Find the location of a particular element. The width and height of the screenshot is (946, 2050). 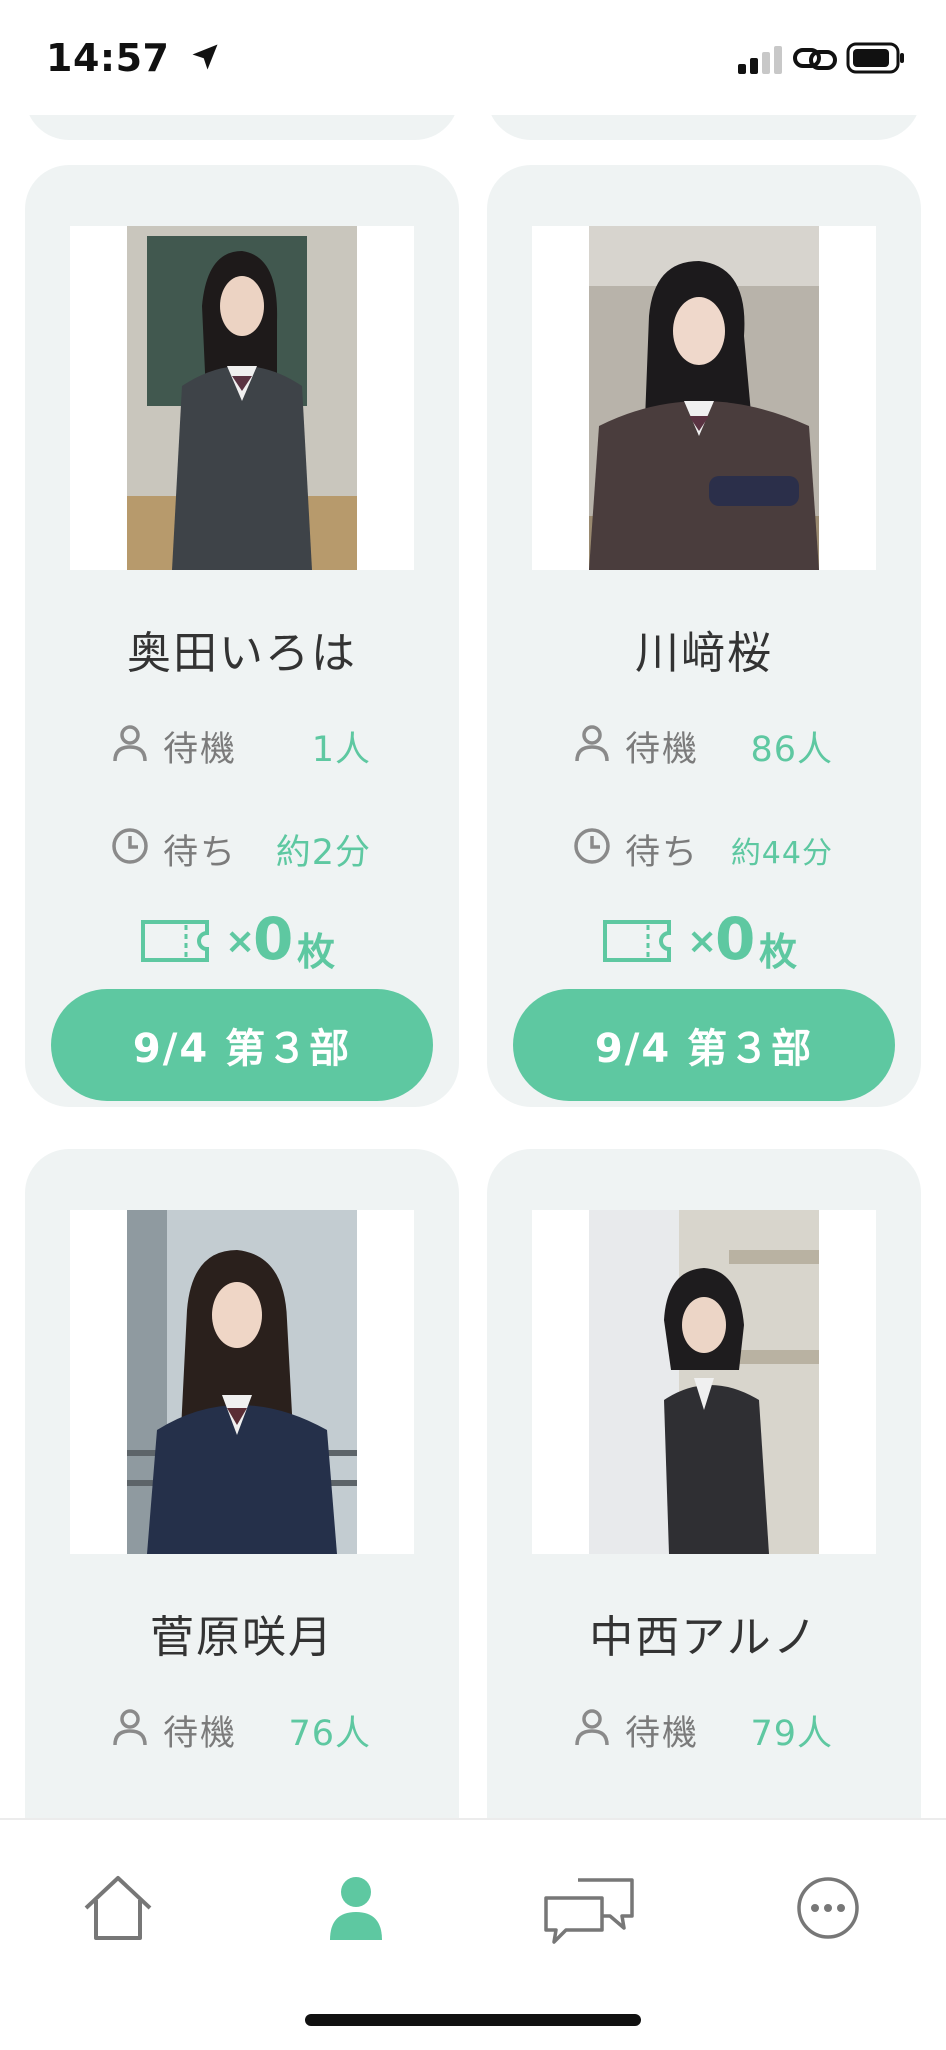

tab-bar is located at coordinates (473, 1934).